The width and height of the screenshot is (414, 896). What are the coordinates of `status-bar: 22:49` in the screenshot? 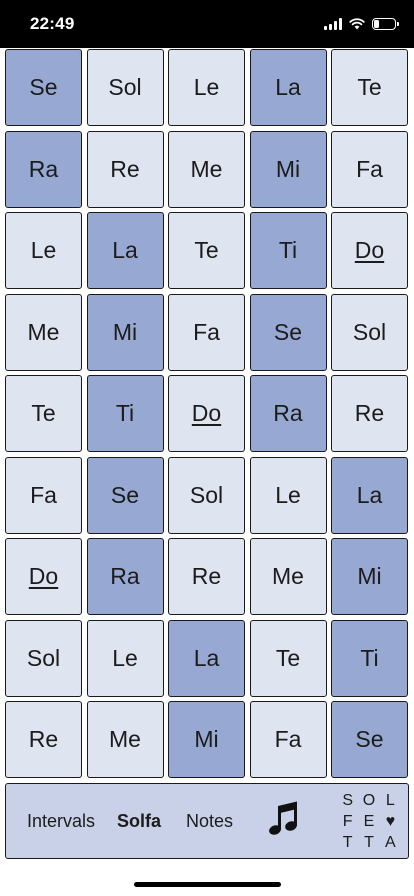 It's located at (207, 24).